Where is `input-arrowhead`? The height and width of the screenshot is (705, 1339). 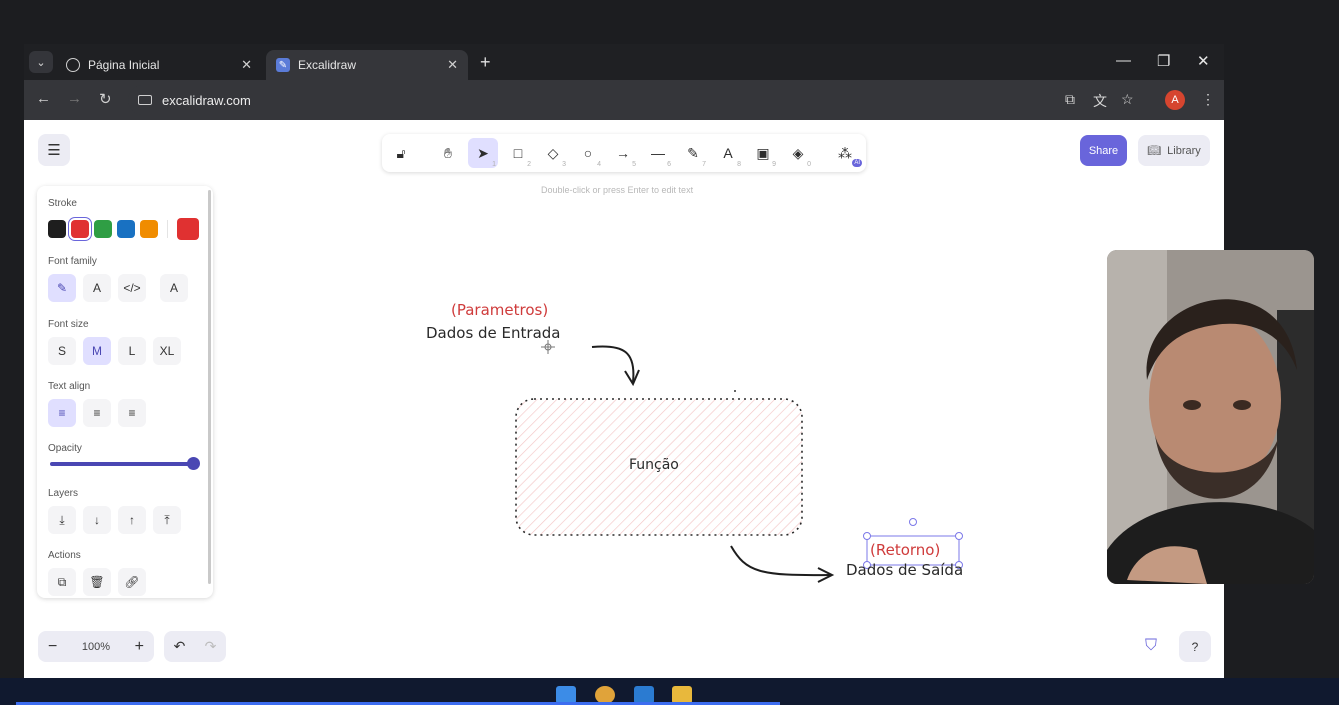
input-arrowhead is located at coordinates (632, 378).